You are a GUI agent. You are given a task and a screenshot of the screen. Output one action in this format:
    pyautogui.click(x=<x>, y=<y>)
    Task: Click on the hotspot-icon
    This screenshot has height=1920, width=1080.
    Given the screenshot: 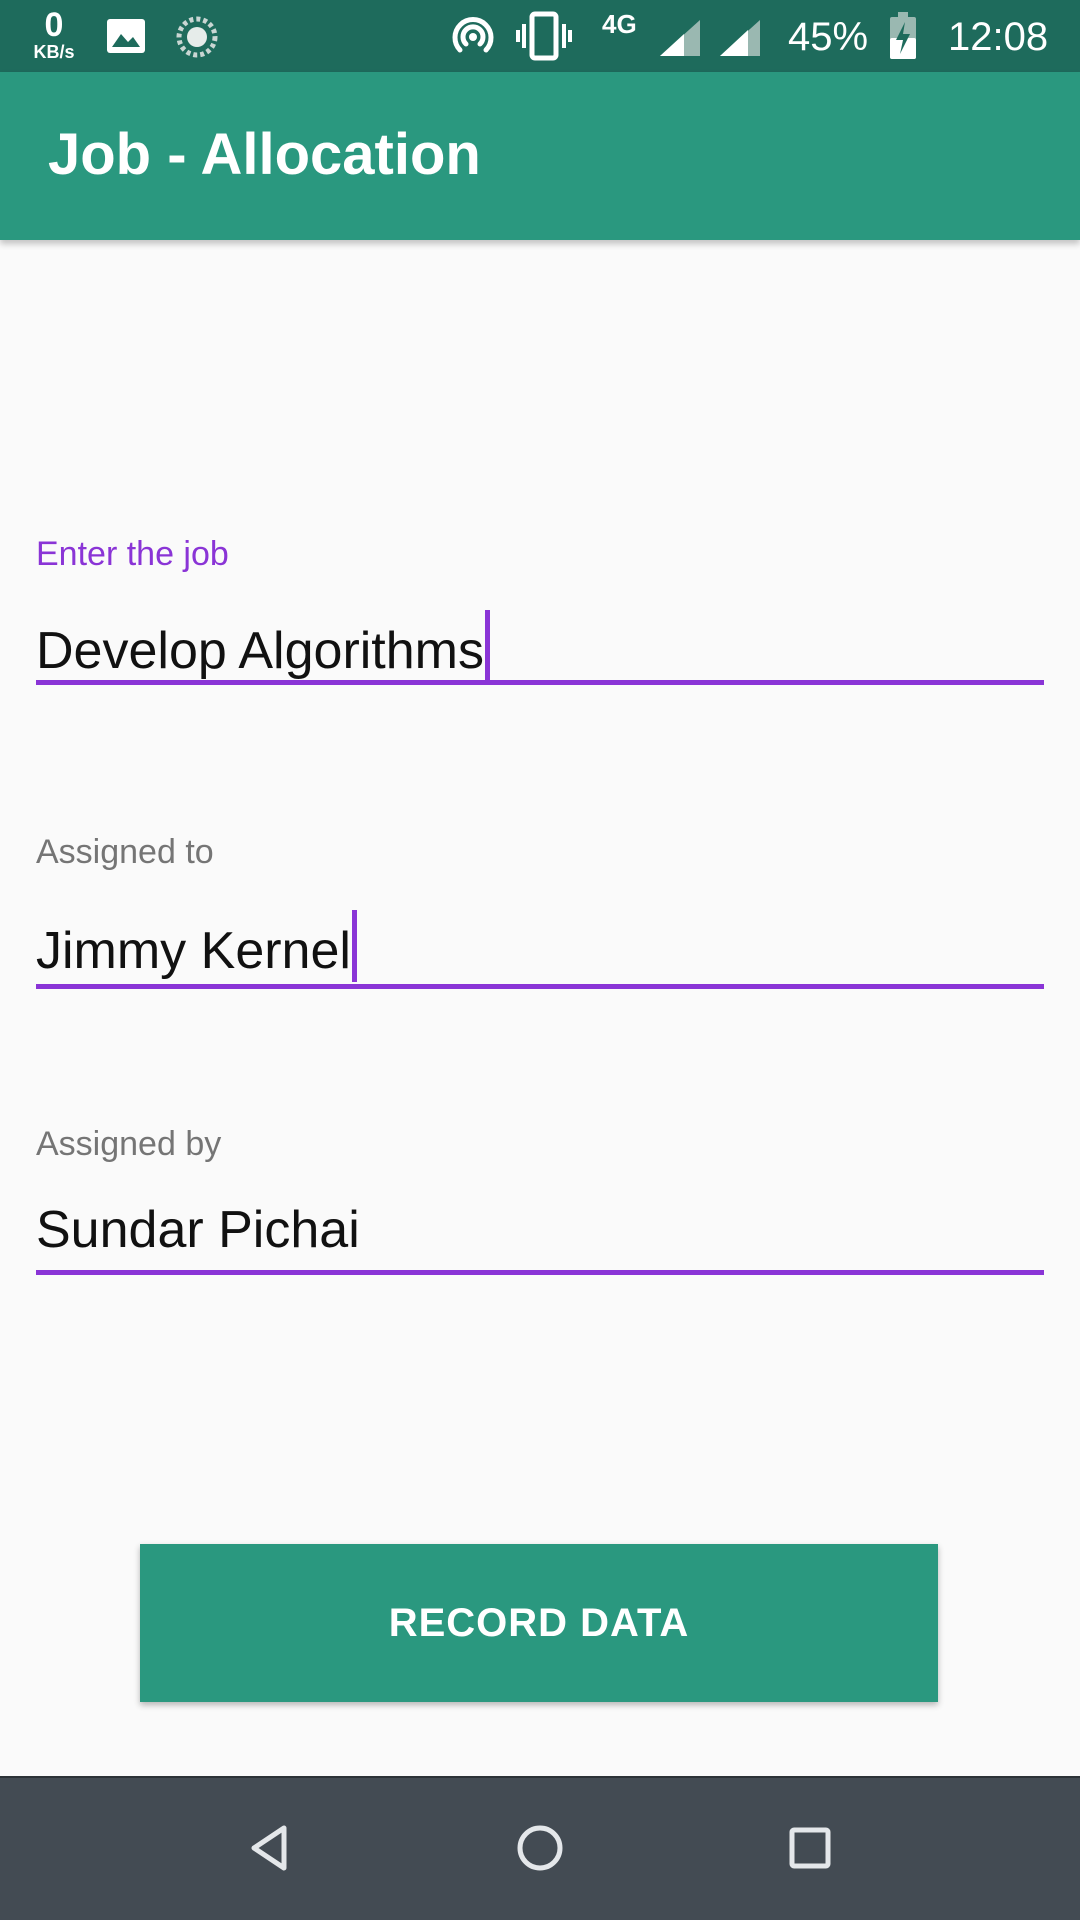 What is the action you would take?
    pyautogui.click(x=473, y=37)
    